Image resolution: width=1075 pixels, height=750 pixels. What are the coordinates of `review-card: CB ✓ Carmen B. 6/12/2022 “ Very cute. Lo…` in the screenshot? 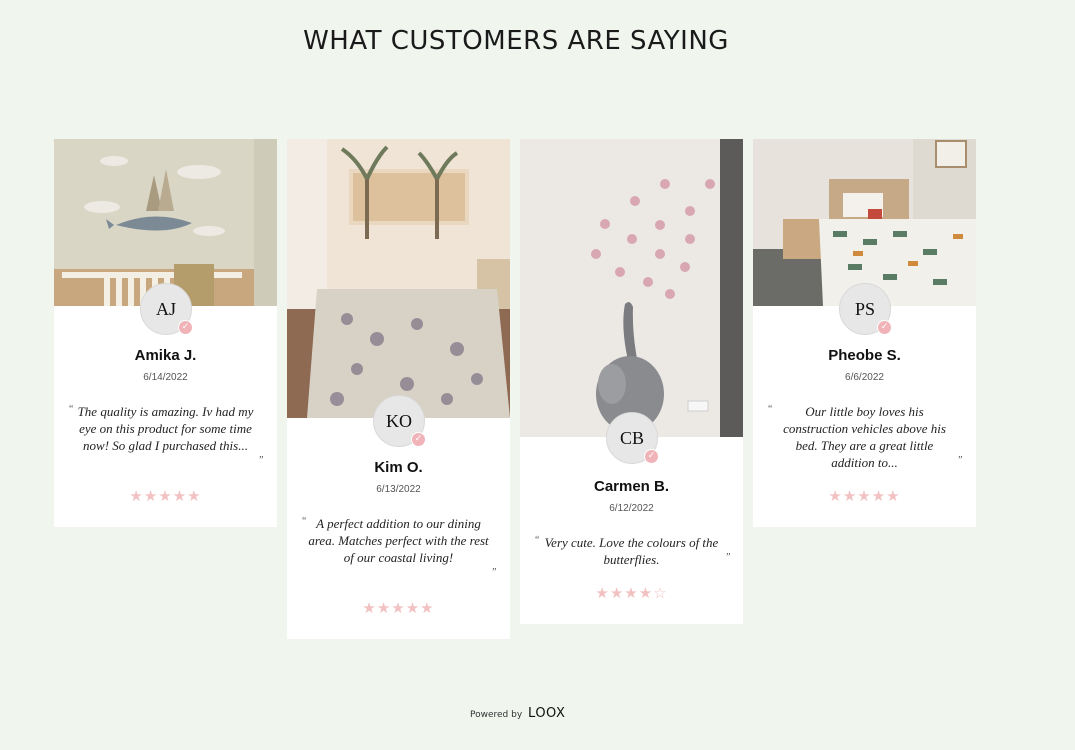 It's located at (631, 381).